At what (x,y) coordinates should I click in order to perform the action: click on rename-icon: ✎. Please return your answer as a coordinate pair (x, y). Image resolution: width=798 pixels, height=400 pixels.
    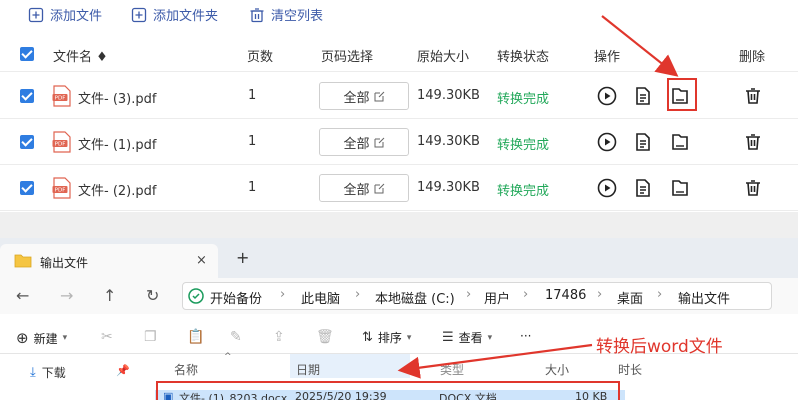
    Looking at the image, I should click on (236, 337).